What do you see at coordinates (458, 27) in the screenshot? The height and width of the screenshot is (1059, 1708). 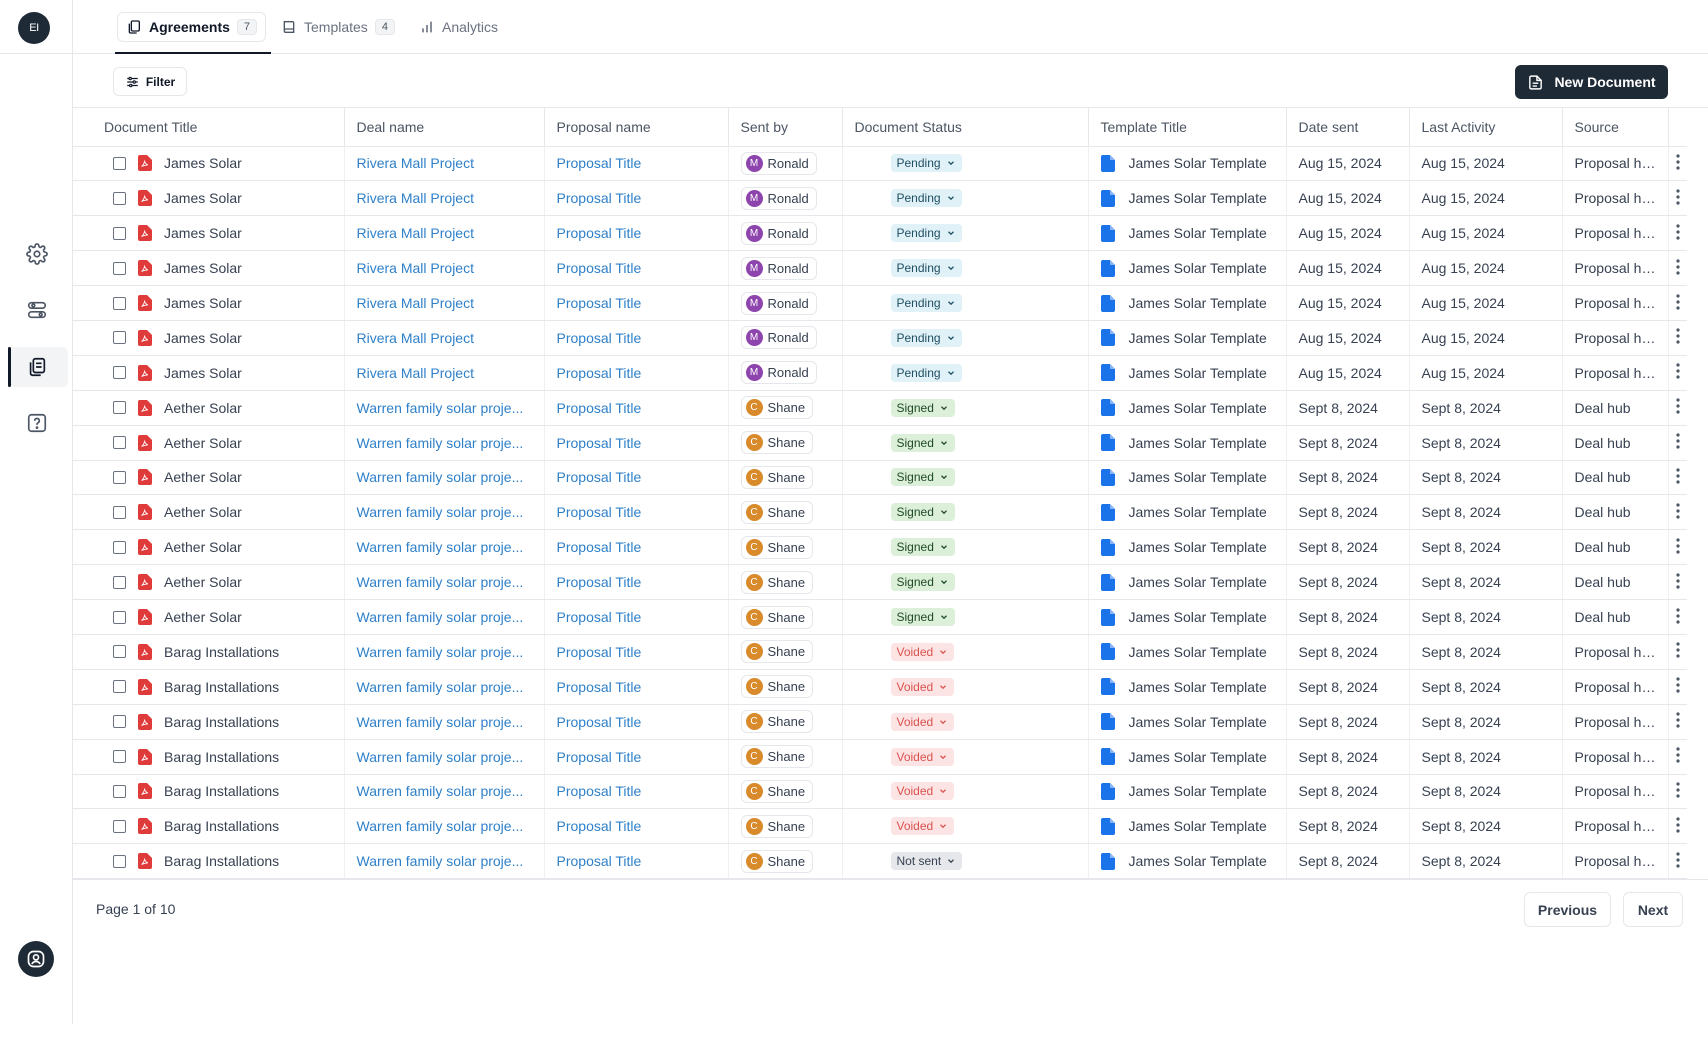 I see `tab-analytics: Analytics` at bounding box center [458, 27].